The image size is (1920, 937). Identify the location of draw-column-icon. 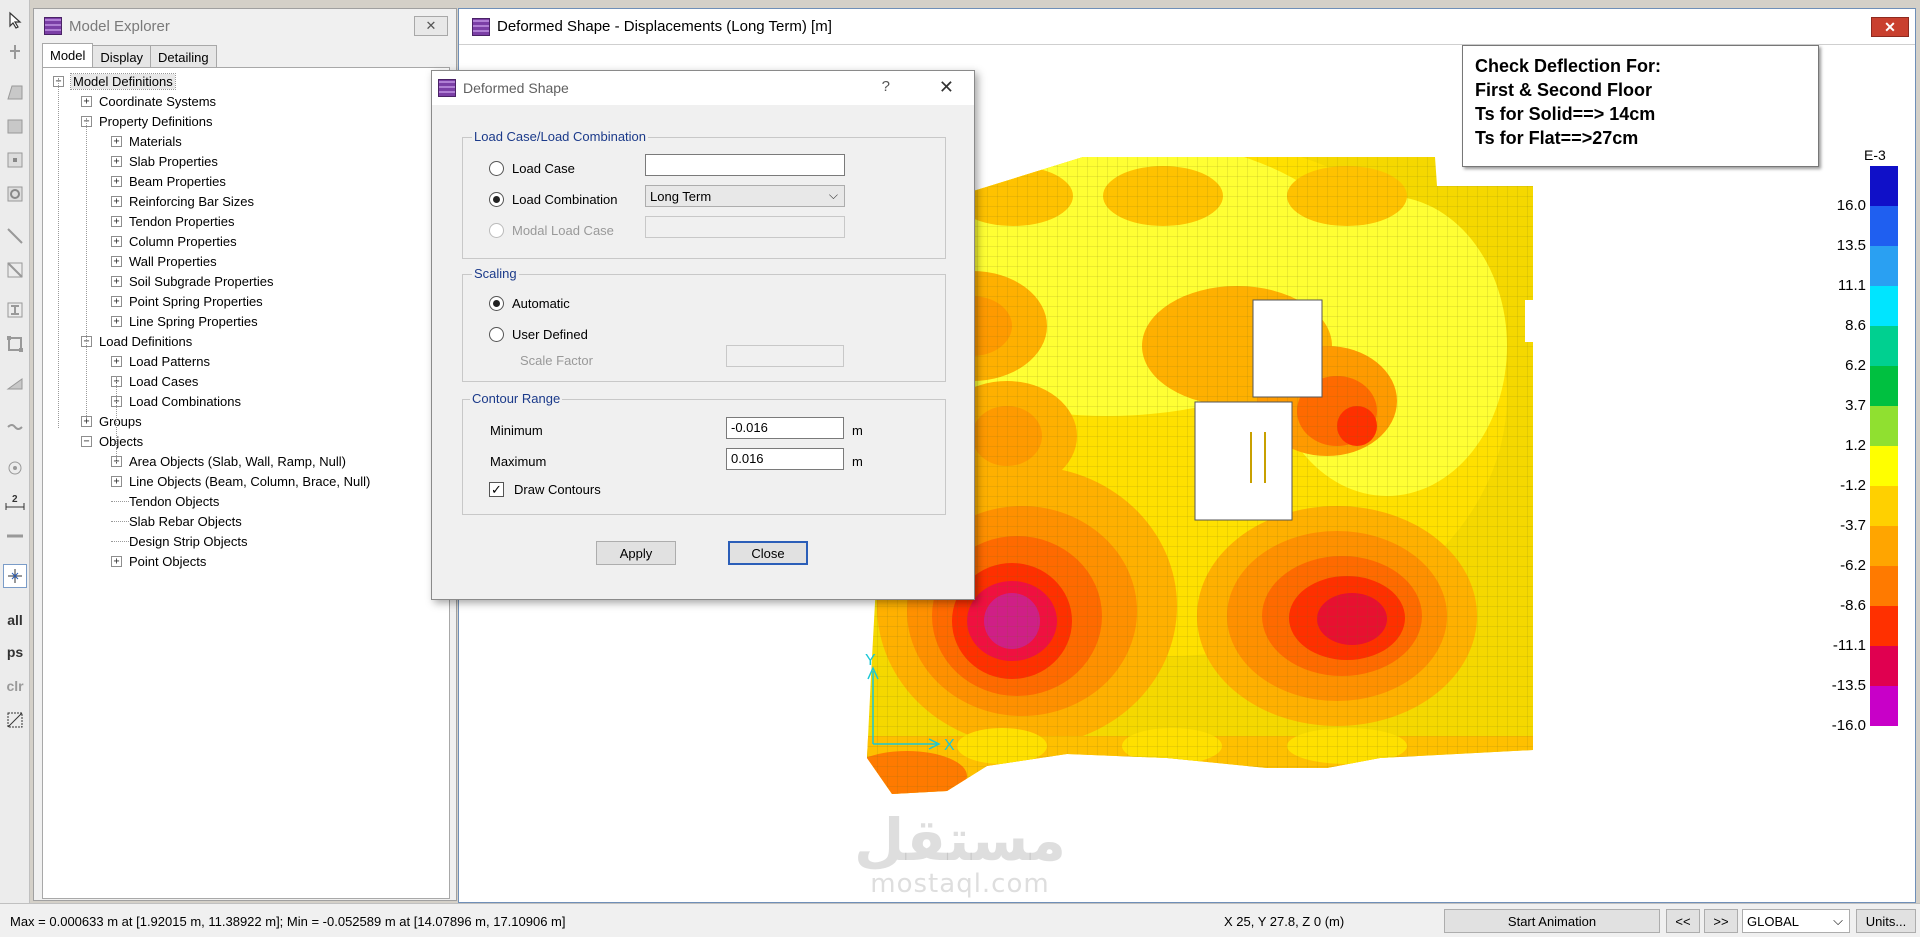
(15, 160).